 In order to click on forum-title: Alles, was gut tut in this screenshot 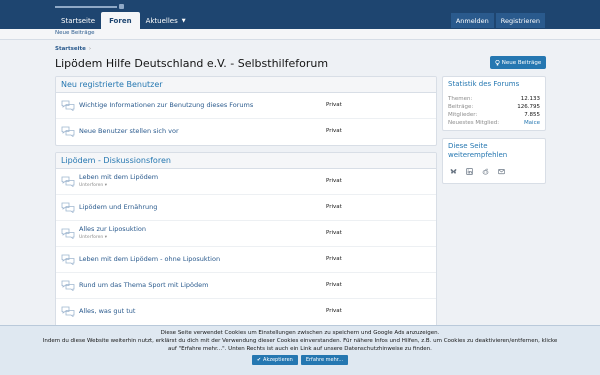, I will do `click(107, 311)`.